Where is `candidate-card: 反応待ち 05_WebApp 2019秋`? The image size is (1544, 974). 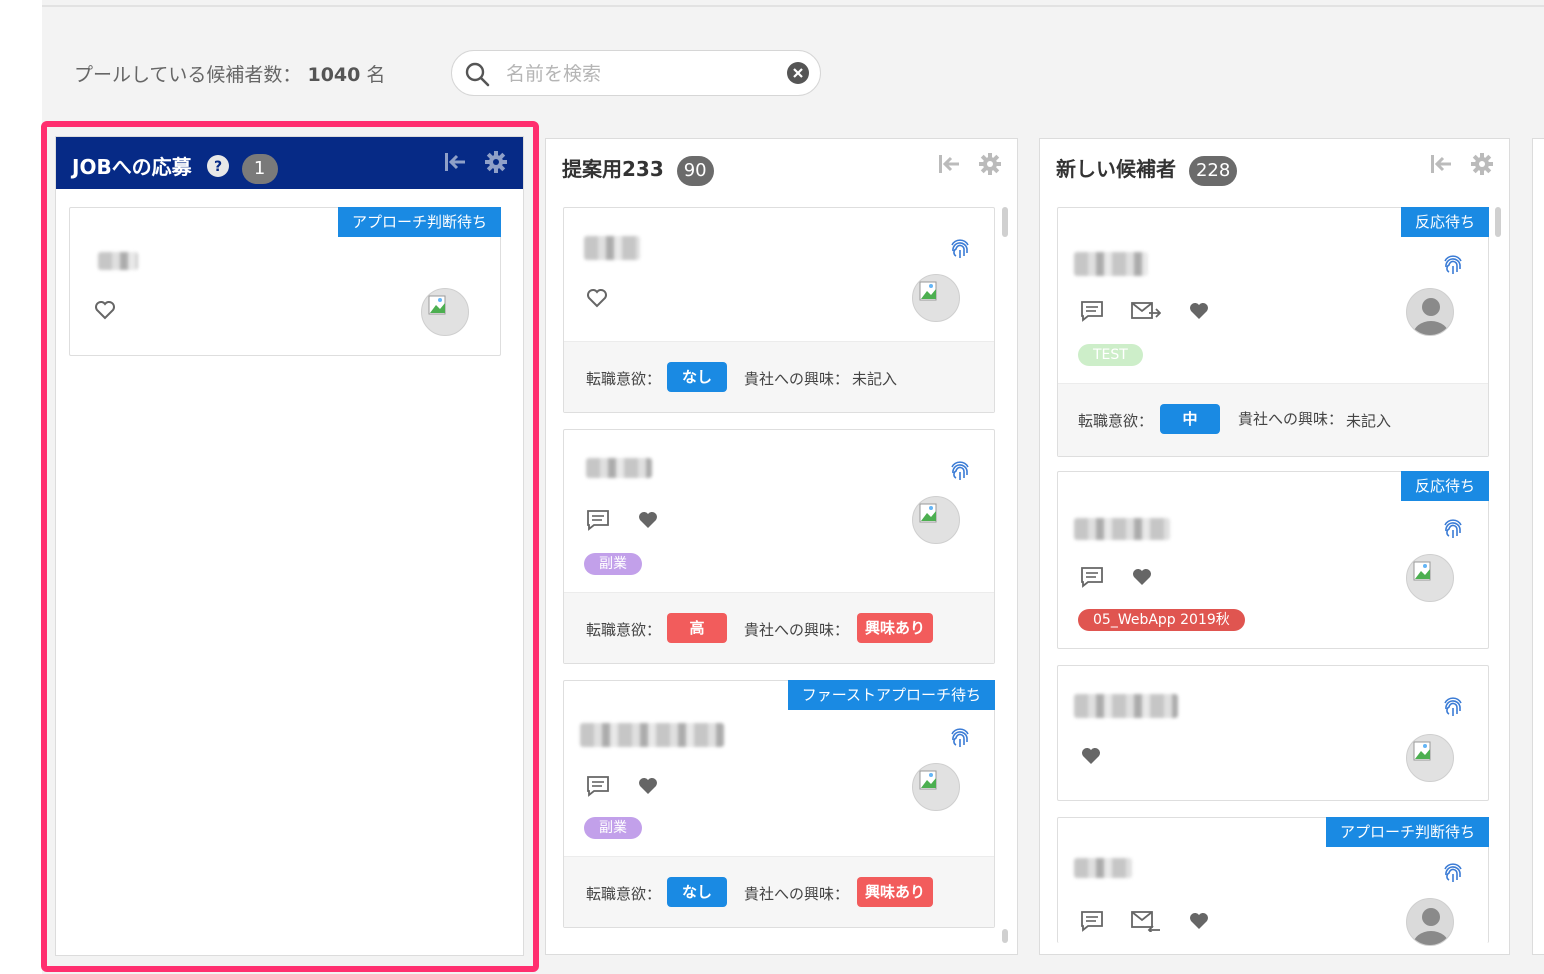 candidate-card: 反応待ち 05_WebApp 2019秋 is located at coordinates (1273, 560).